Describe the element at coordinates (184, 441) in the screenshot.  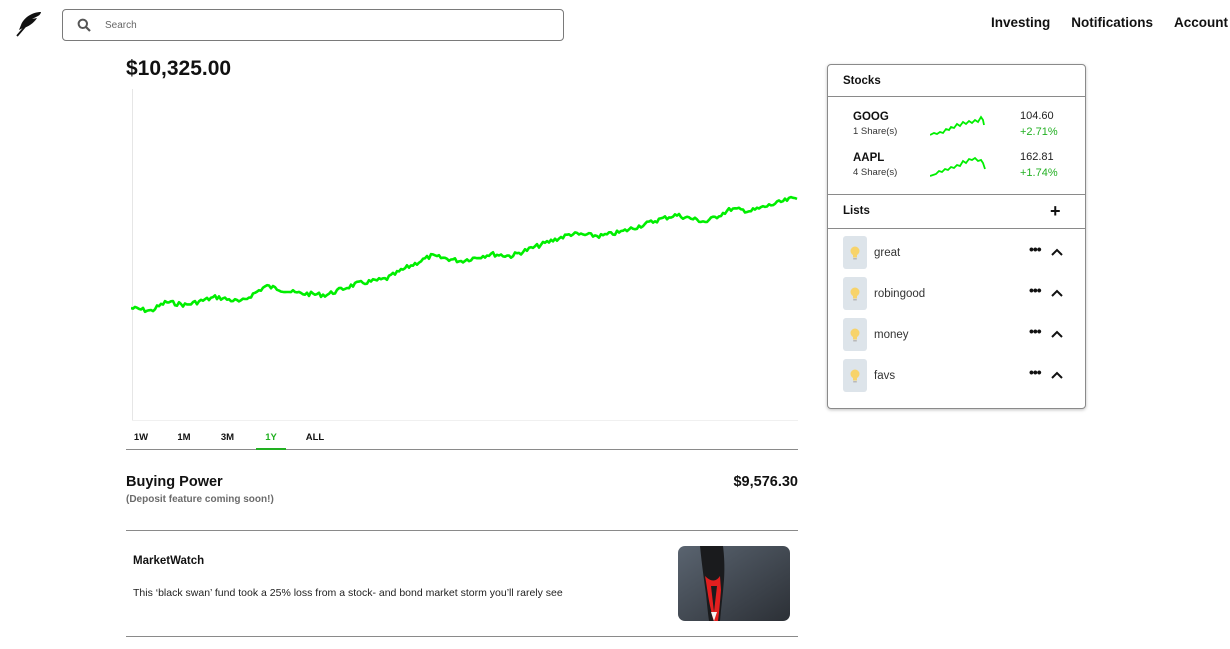
I see `range-1m: 1M` at that location.